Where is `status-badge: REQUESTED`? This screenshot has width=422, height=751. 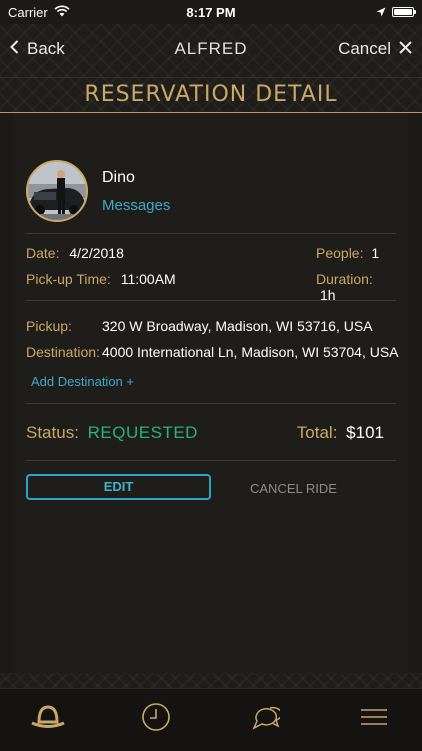
status-badge: REQUESTED is located at coordinates (142, 432).